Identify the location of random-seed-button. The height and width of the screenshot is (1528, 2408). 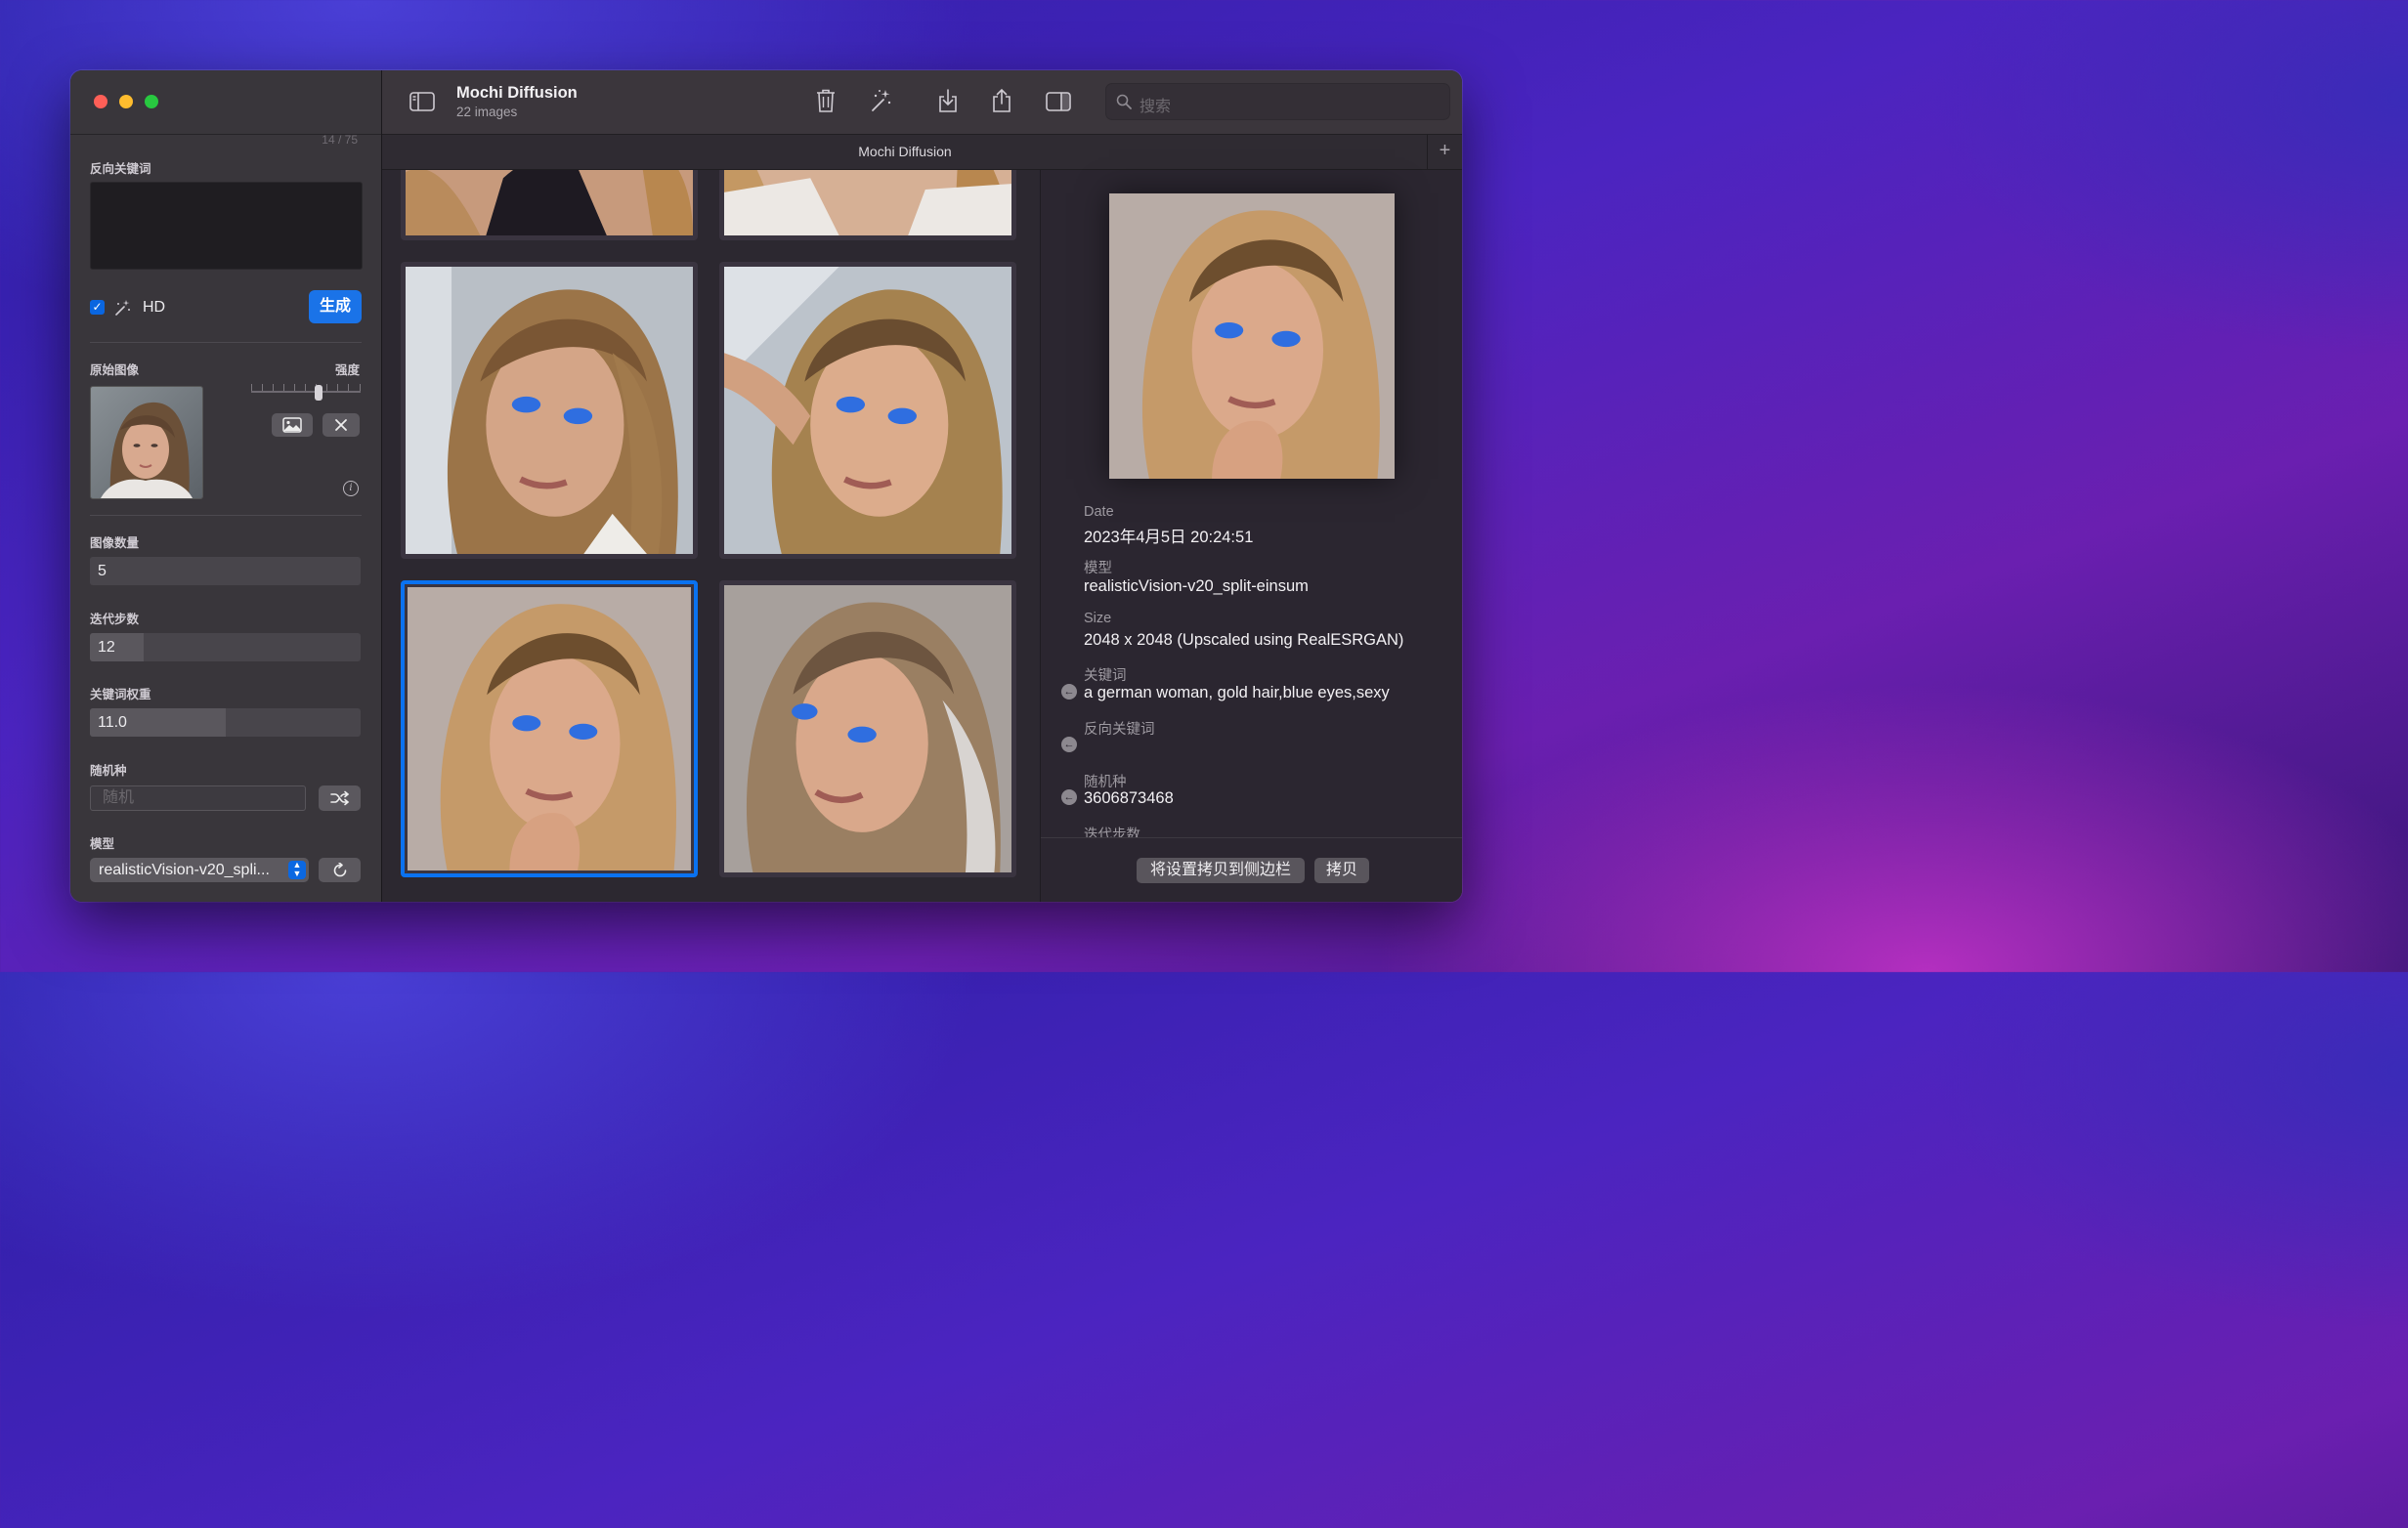
(340, 798).